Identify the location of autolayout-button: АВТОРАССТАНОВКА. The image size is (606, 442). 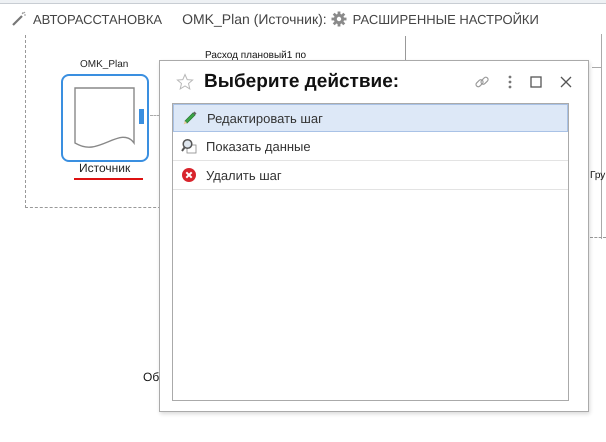
(86, 19).